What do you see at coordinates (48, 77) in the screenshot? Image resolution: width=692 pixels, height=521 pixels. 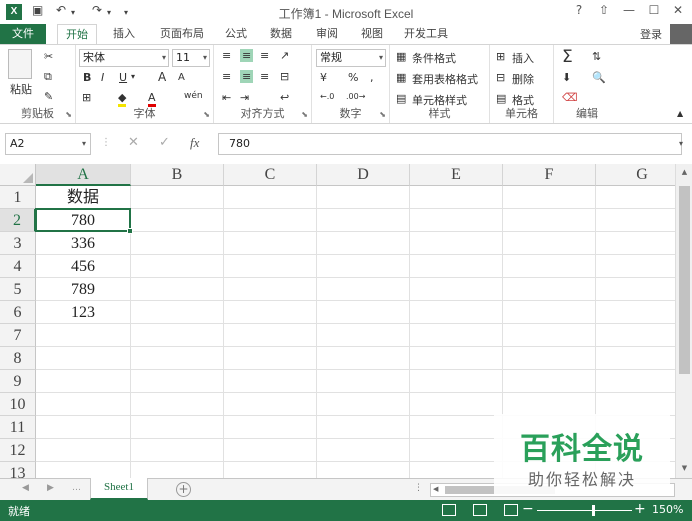 I see `copy-icon: ⧉` at bounding box center [48, 77].